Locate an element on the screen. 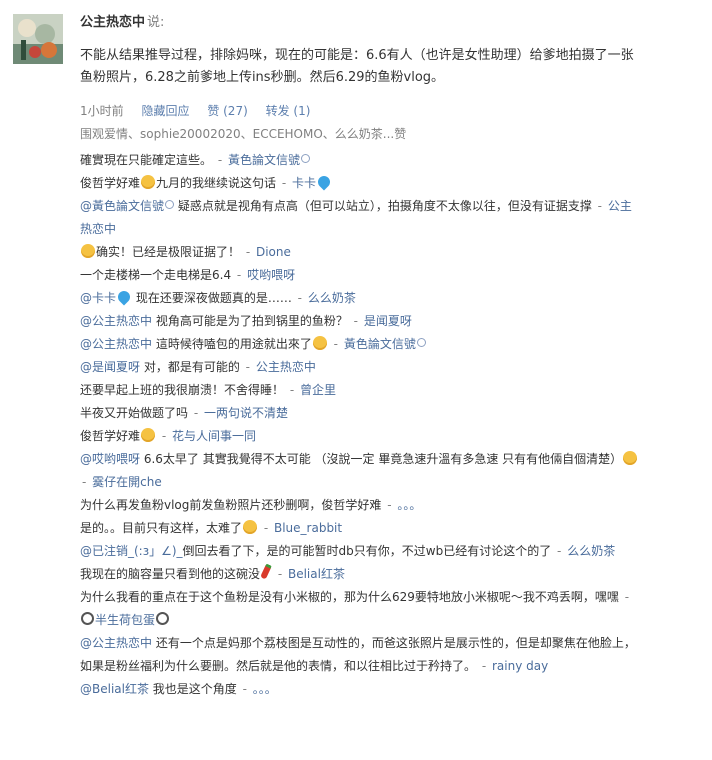 The width and height of the screenshot is (712, 760). comment-mention: @是闻夏呀 is located at coordinates (110, 367).